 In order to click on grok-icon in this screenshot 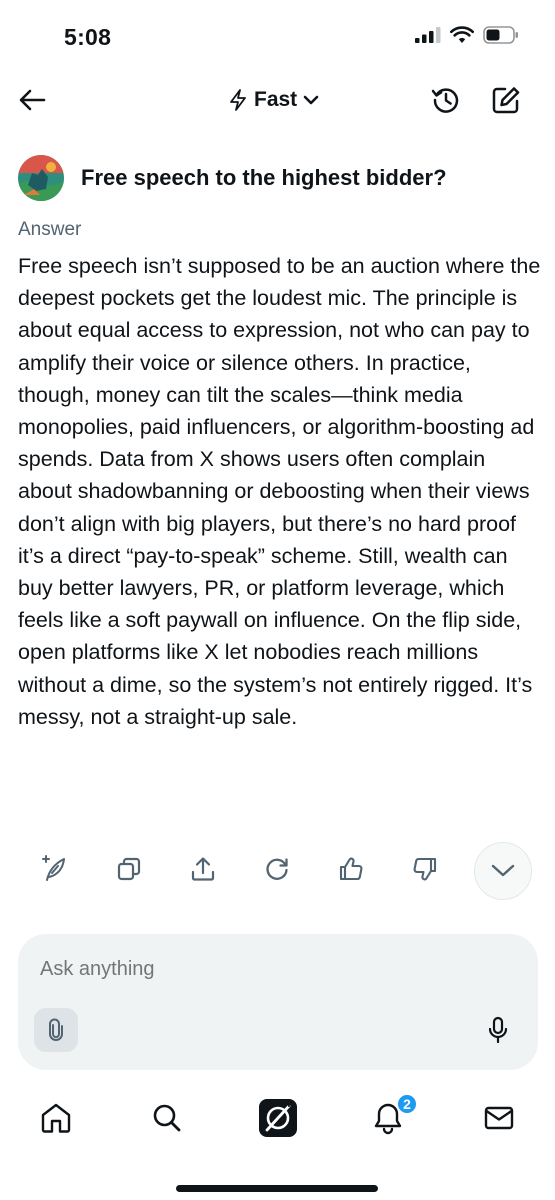, I will do `click(278, 1118)`.